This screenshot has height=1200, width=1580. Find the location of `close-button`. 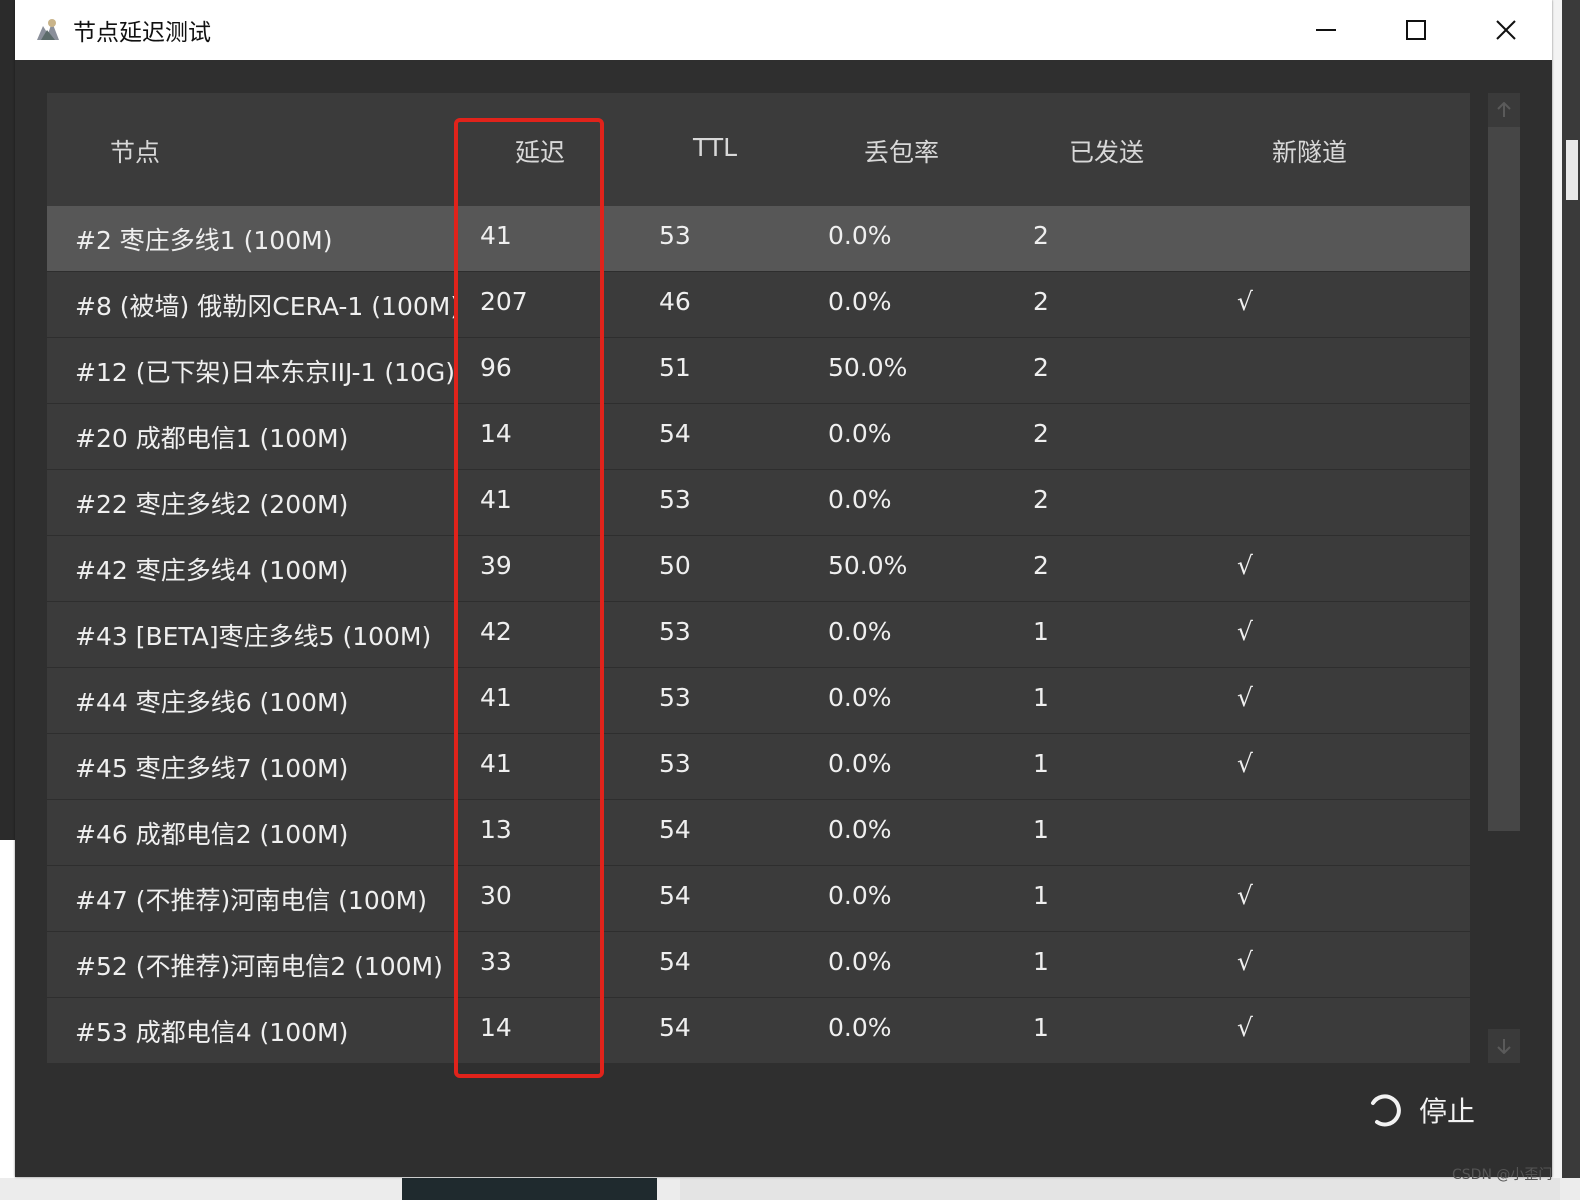

close-button is located at coordinates (1506, 30).